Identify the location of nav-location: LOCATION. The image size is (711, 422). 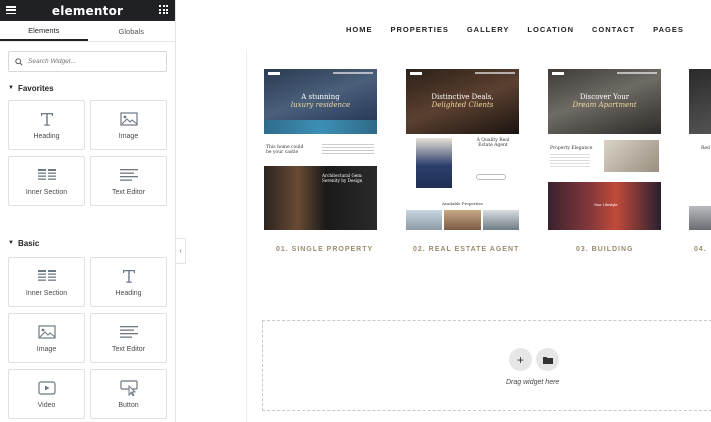
(550, 29).